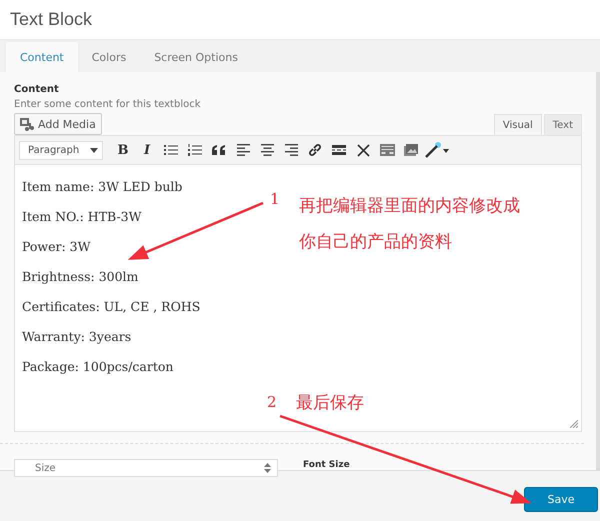 The image size is (600, 521). I want to click on read-more-icon, so click(339, 150).